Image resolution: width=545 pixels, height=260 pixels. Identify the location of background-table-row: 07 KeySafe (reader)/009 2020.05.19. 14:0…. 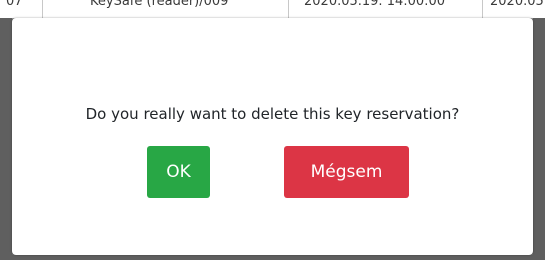
(272, 9).